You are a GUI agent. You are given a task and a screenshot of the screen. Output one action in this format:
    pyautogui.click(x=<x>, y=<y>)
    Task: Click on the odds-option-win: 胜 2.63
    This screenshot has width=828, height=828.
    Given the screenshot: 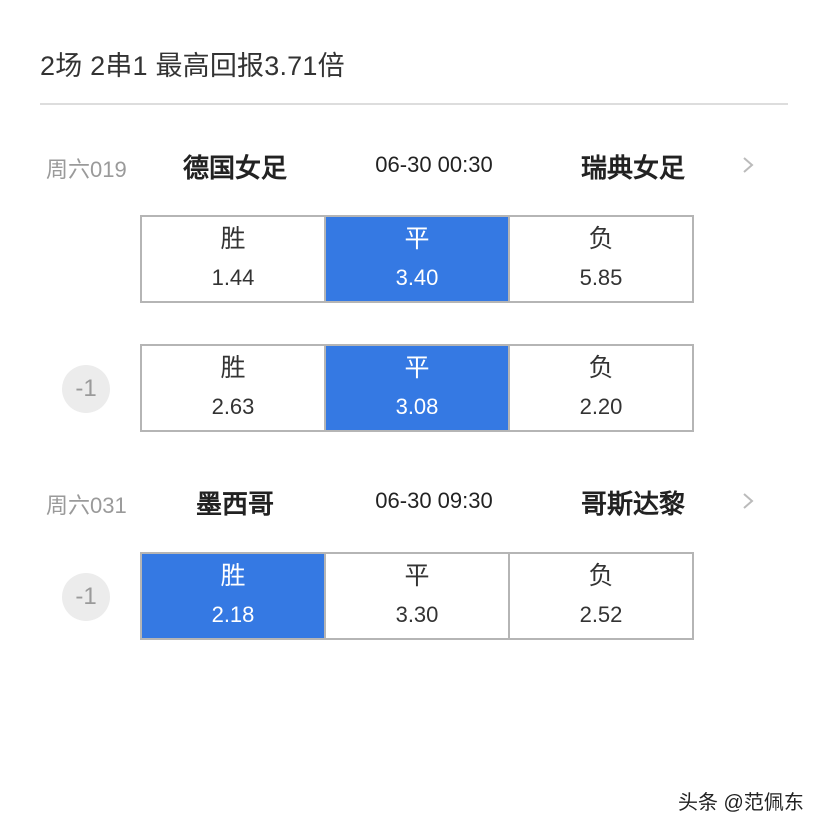 What is the action you would take?
    pyautogui.click(x=234, y=388)
    